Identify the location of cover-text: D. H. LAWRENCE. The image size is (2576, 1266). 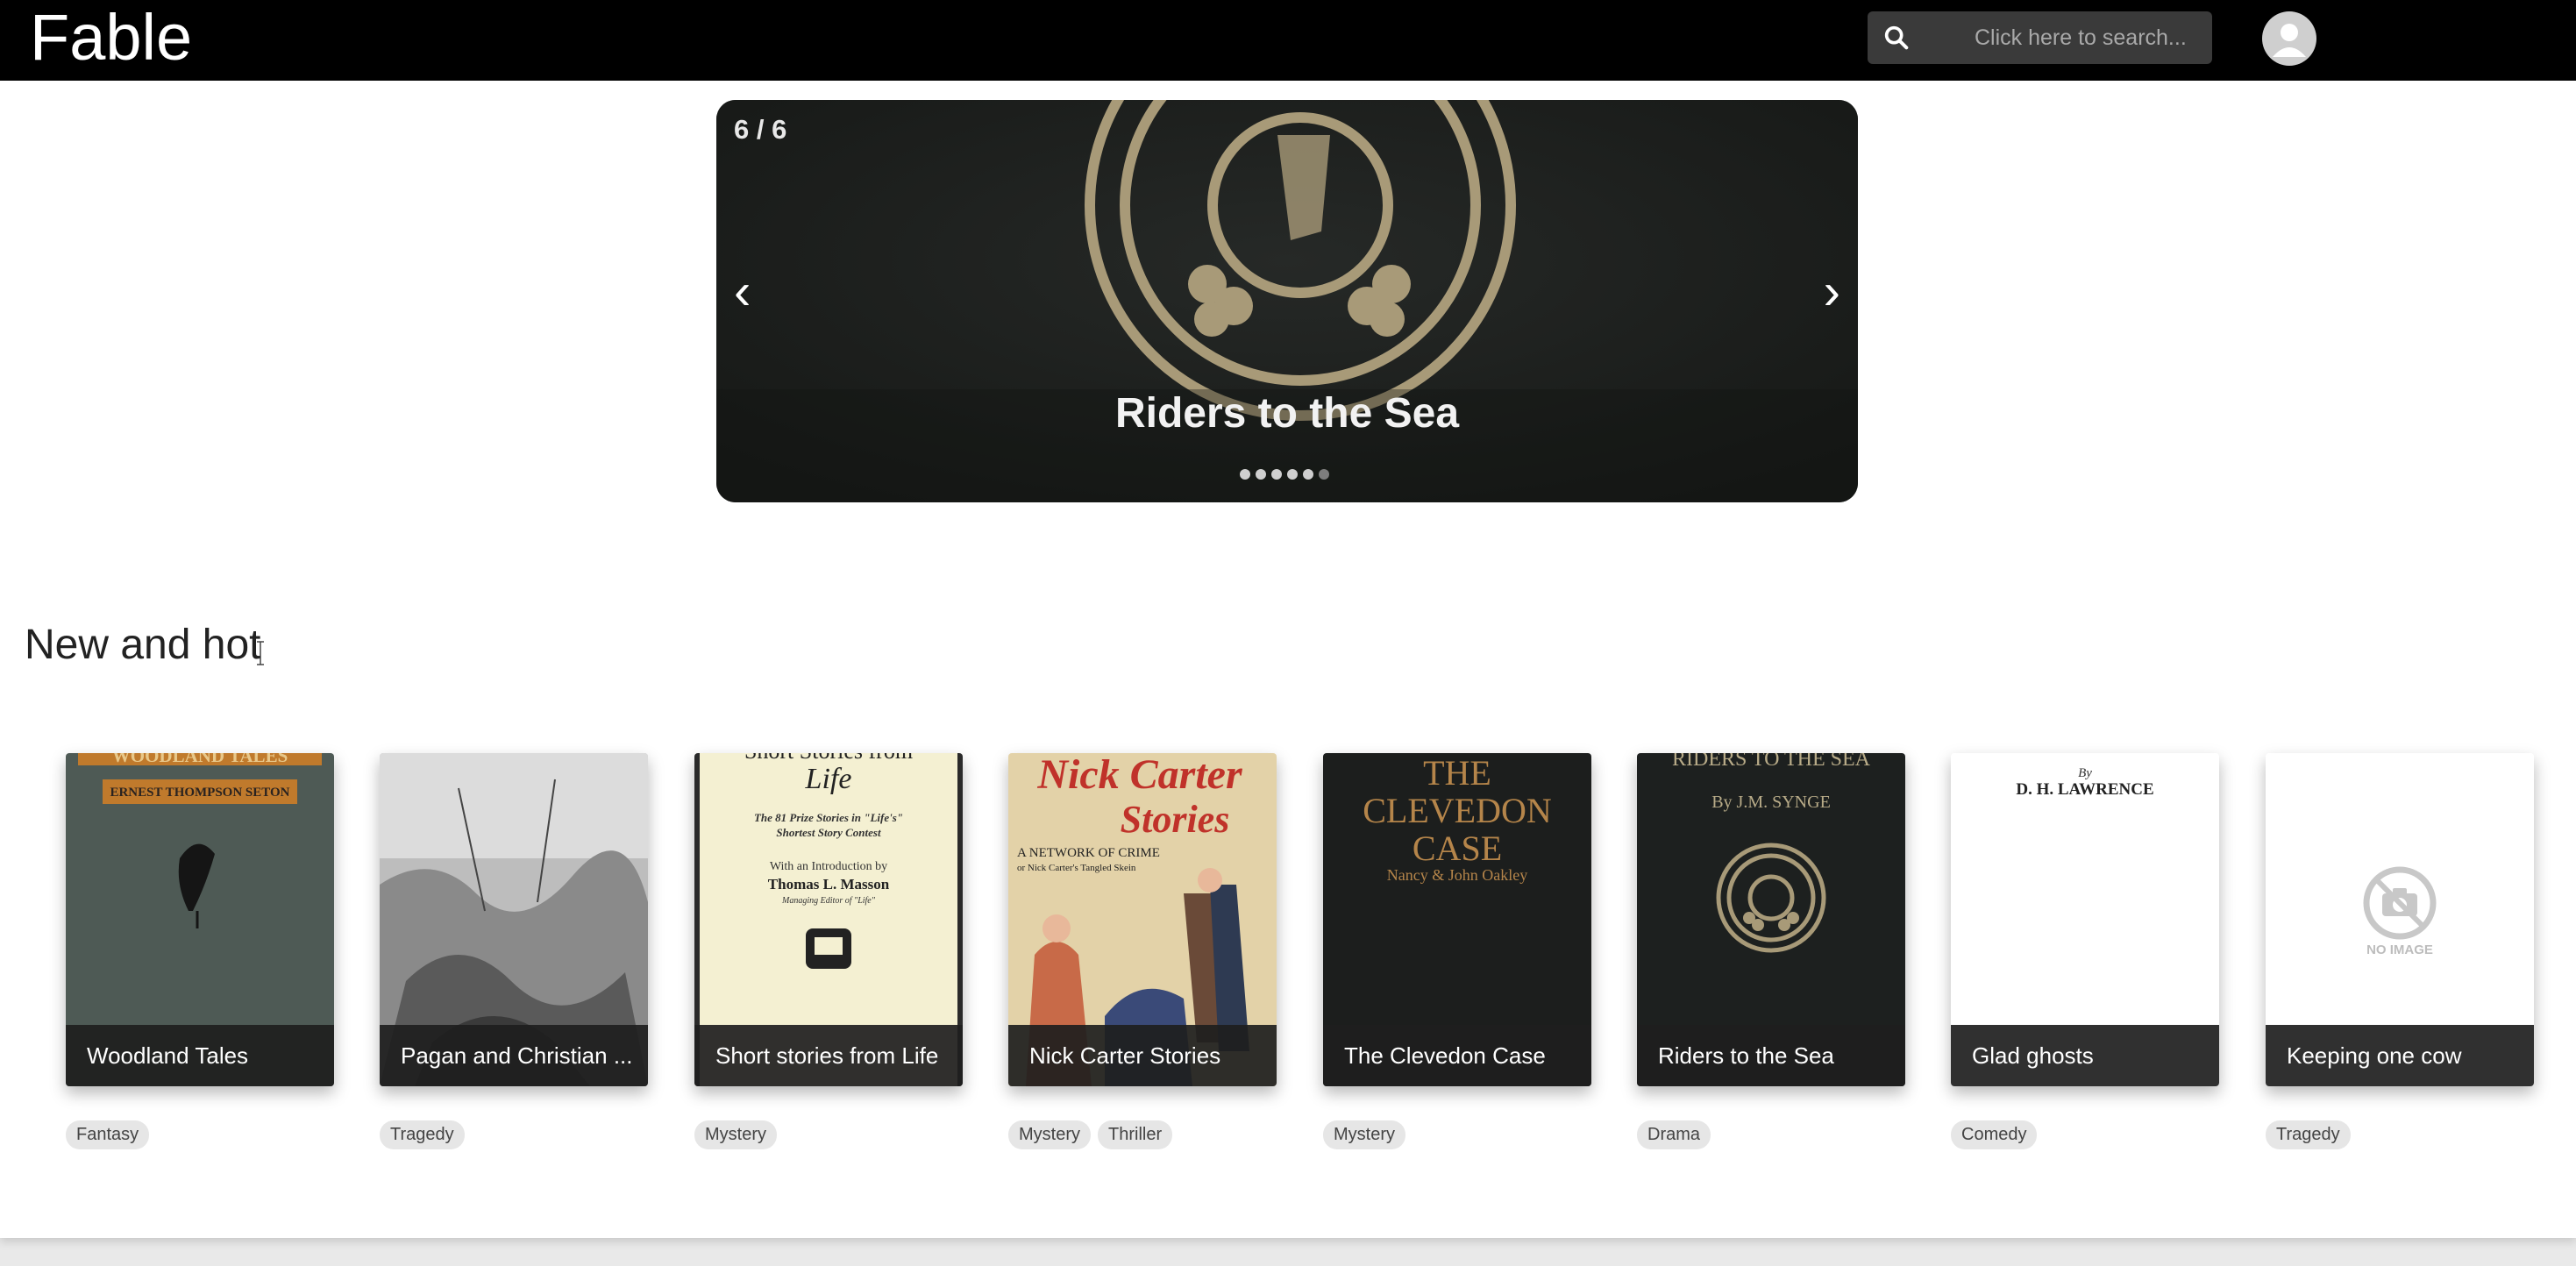
(2084, 789).